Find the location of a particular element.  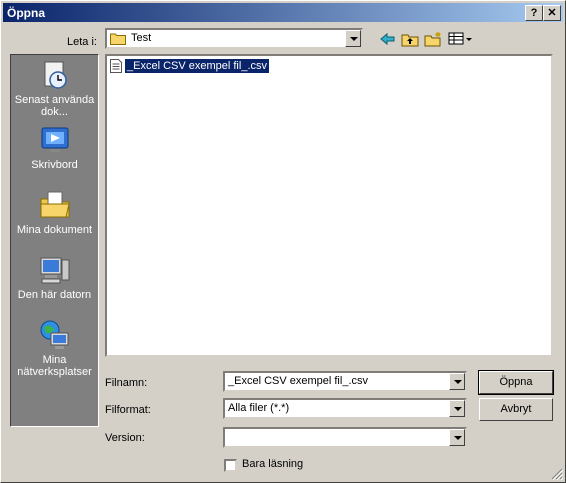

place-desktop: Skrivbord is located at coordinates (54, 147).